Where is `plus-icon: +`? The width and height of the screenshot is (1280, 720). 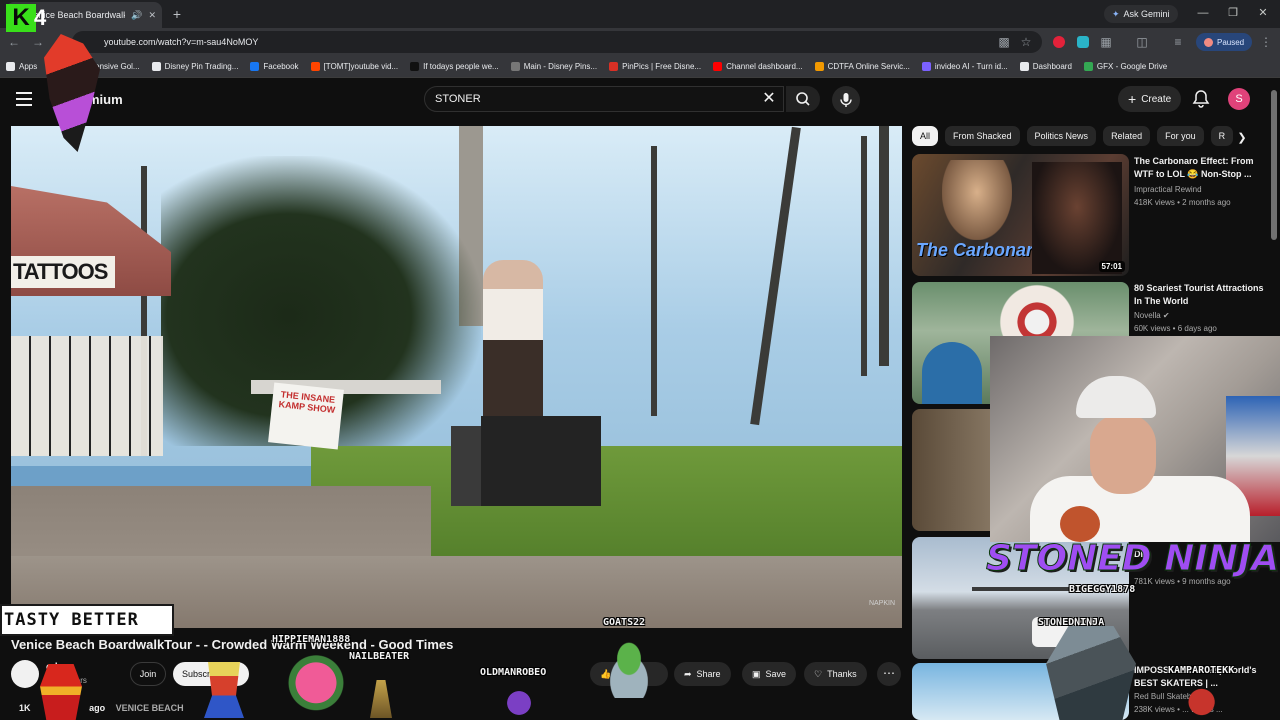
plus-icon: + is located at coordinates (1132, 99).